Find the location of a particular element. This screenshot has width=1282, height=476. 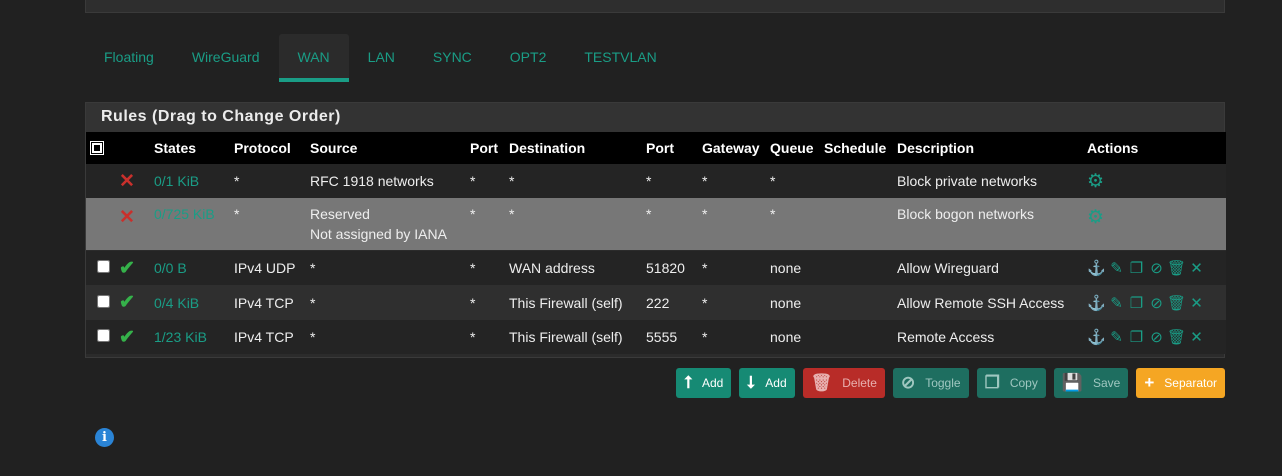

tab-opt2: OPT2 is located at coordinates (528, 58).